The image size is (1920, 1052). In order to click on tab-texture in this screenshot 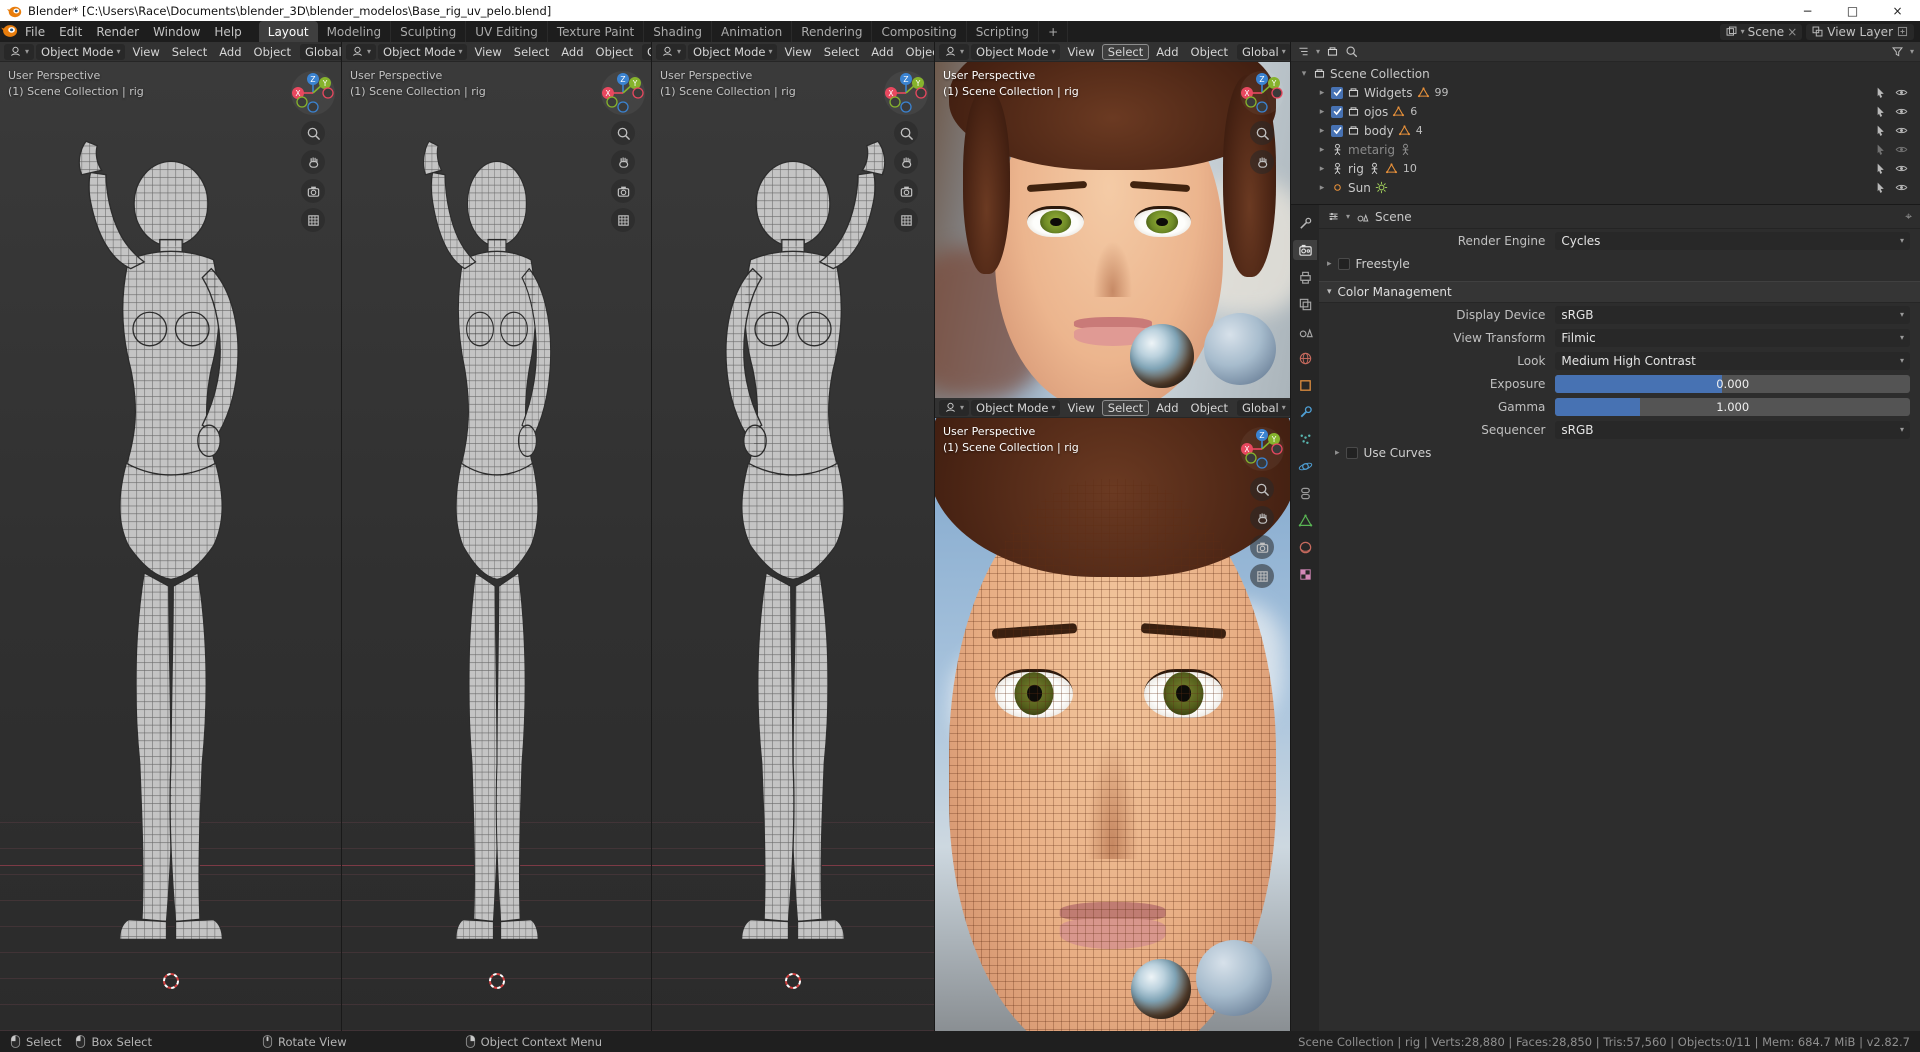, I will do `click(1305, 574)`.